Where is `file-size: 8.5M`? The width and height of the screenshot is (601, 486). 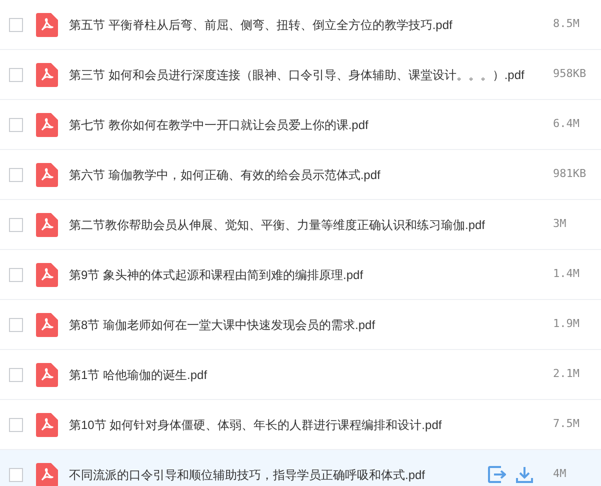 file-size: 8.5M is located at coordinates (566, 24).